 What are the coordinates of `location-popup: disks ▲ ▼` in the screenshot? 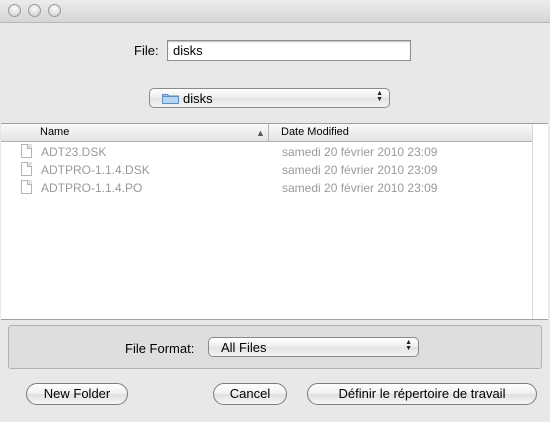 It's located at (269, 98).